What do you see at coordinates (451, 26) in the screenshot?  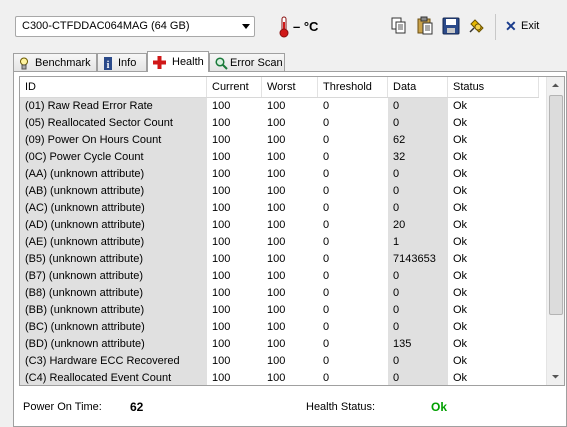 I see `save-button` at bounding box center [451, 26].